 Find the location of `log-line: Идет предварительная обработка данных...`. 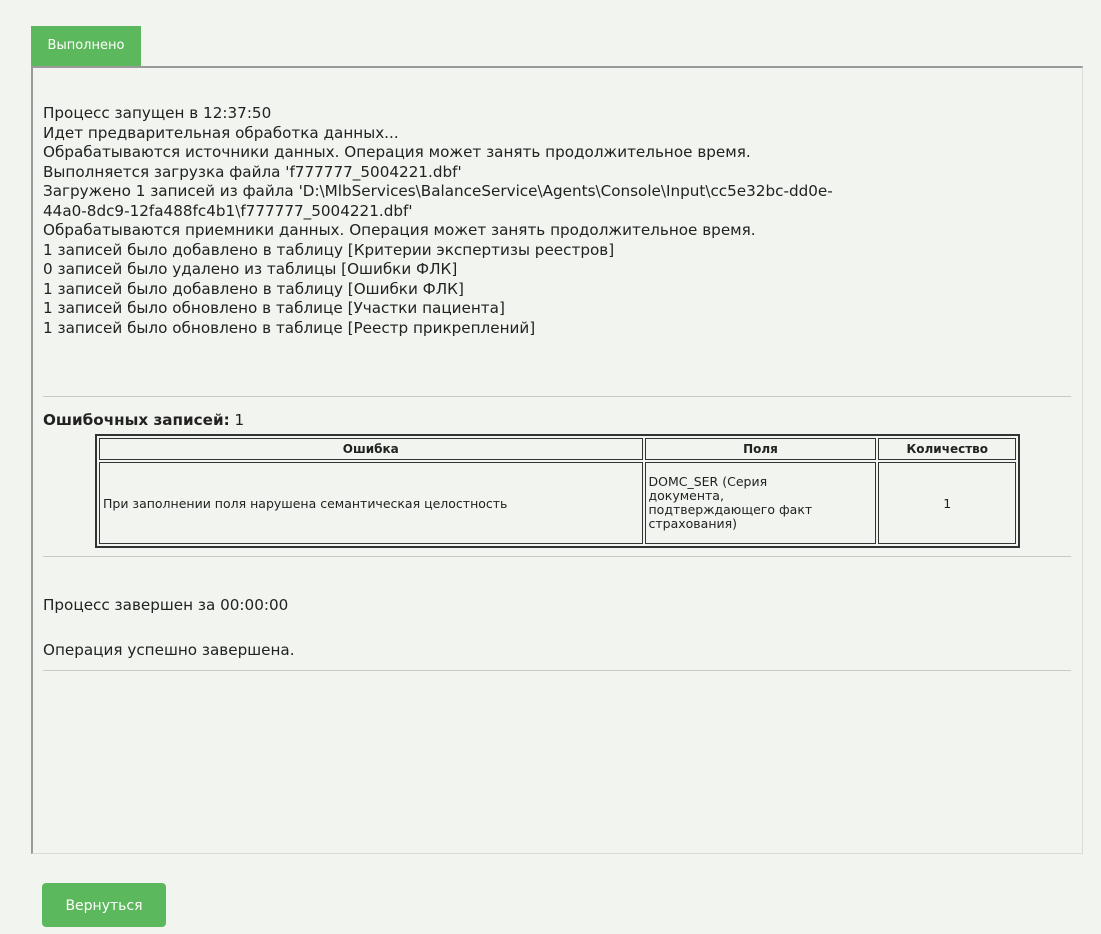

log-line: Идет предварительная обработка данных... is located at coordinates (221, 132).